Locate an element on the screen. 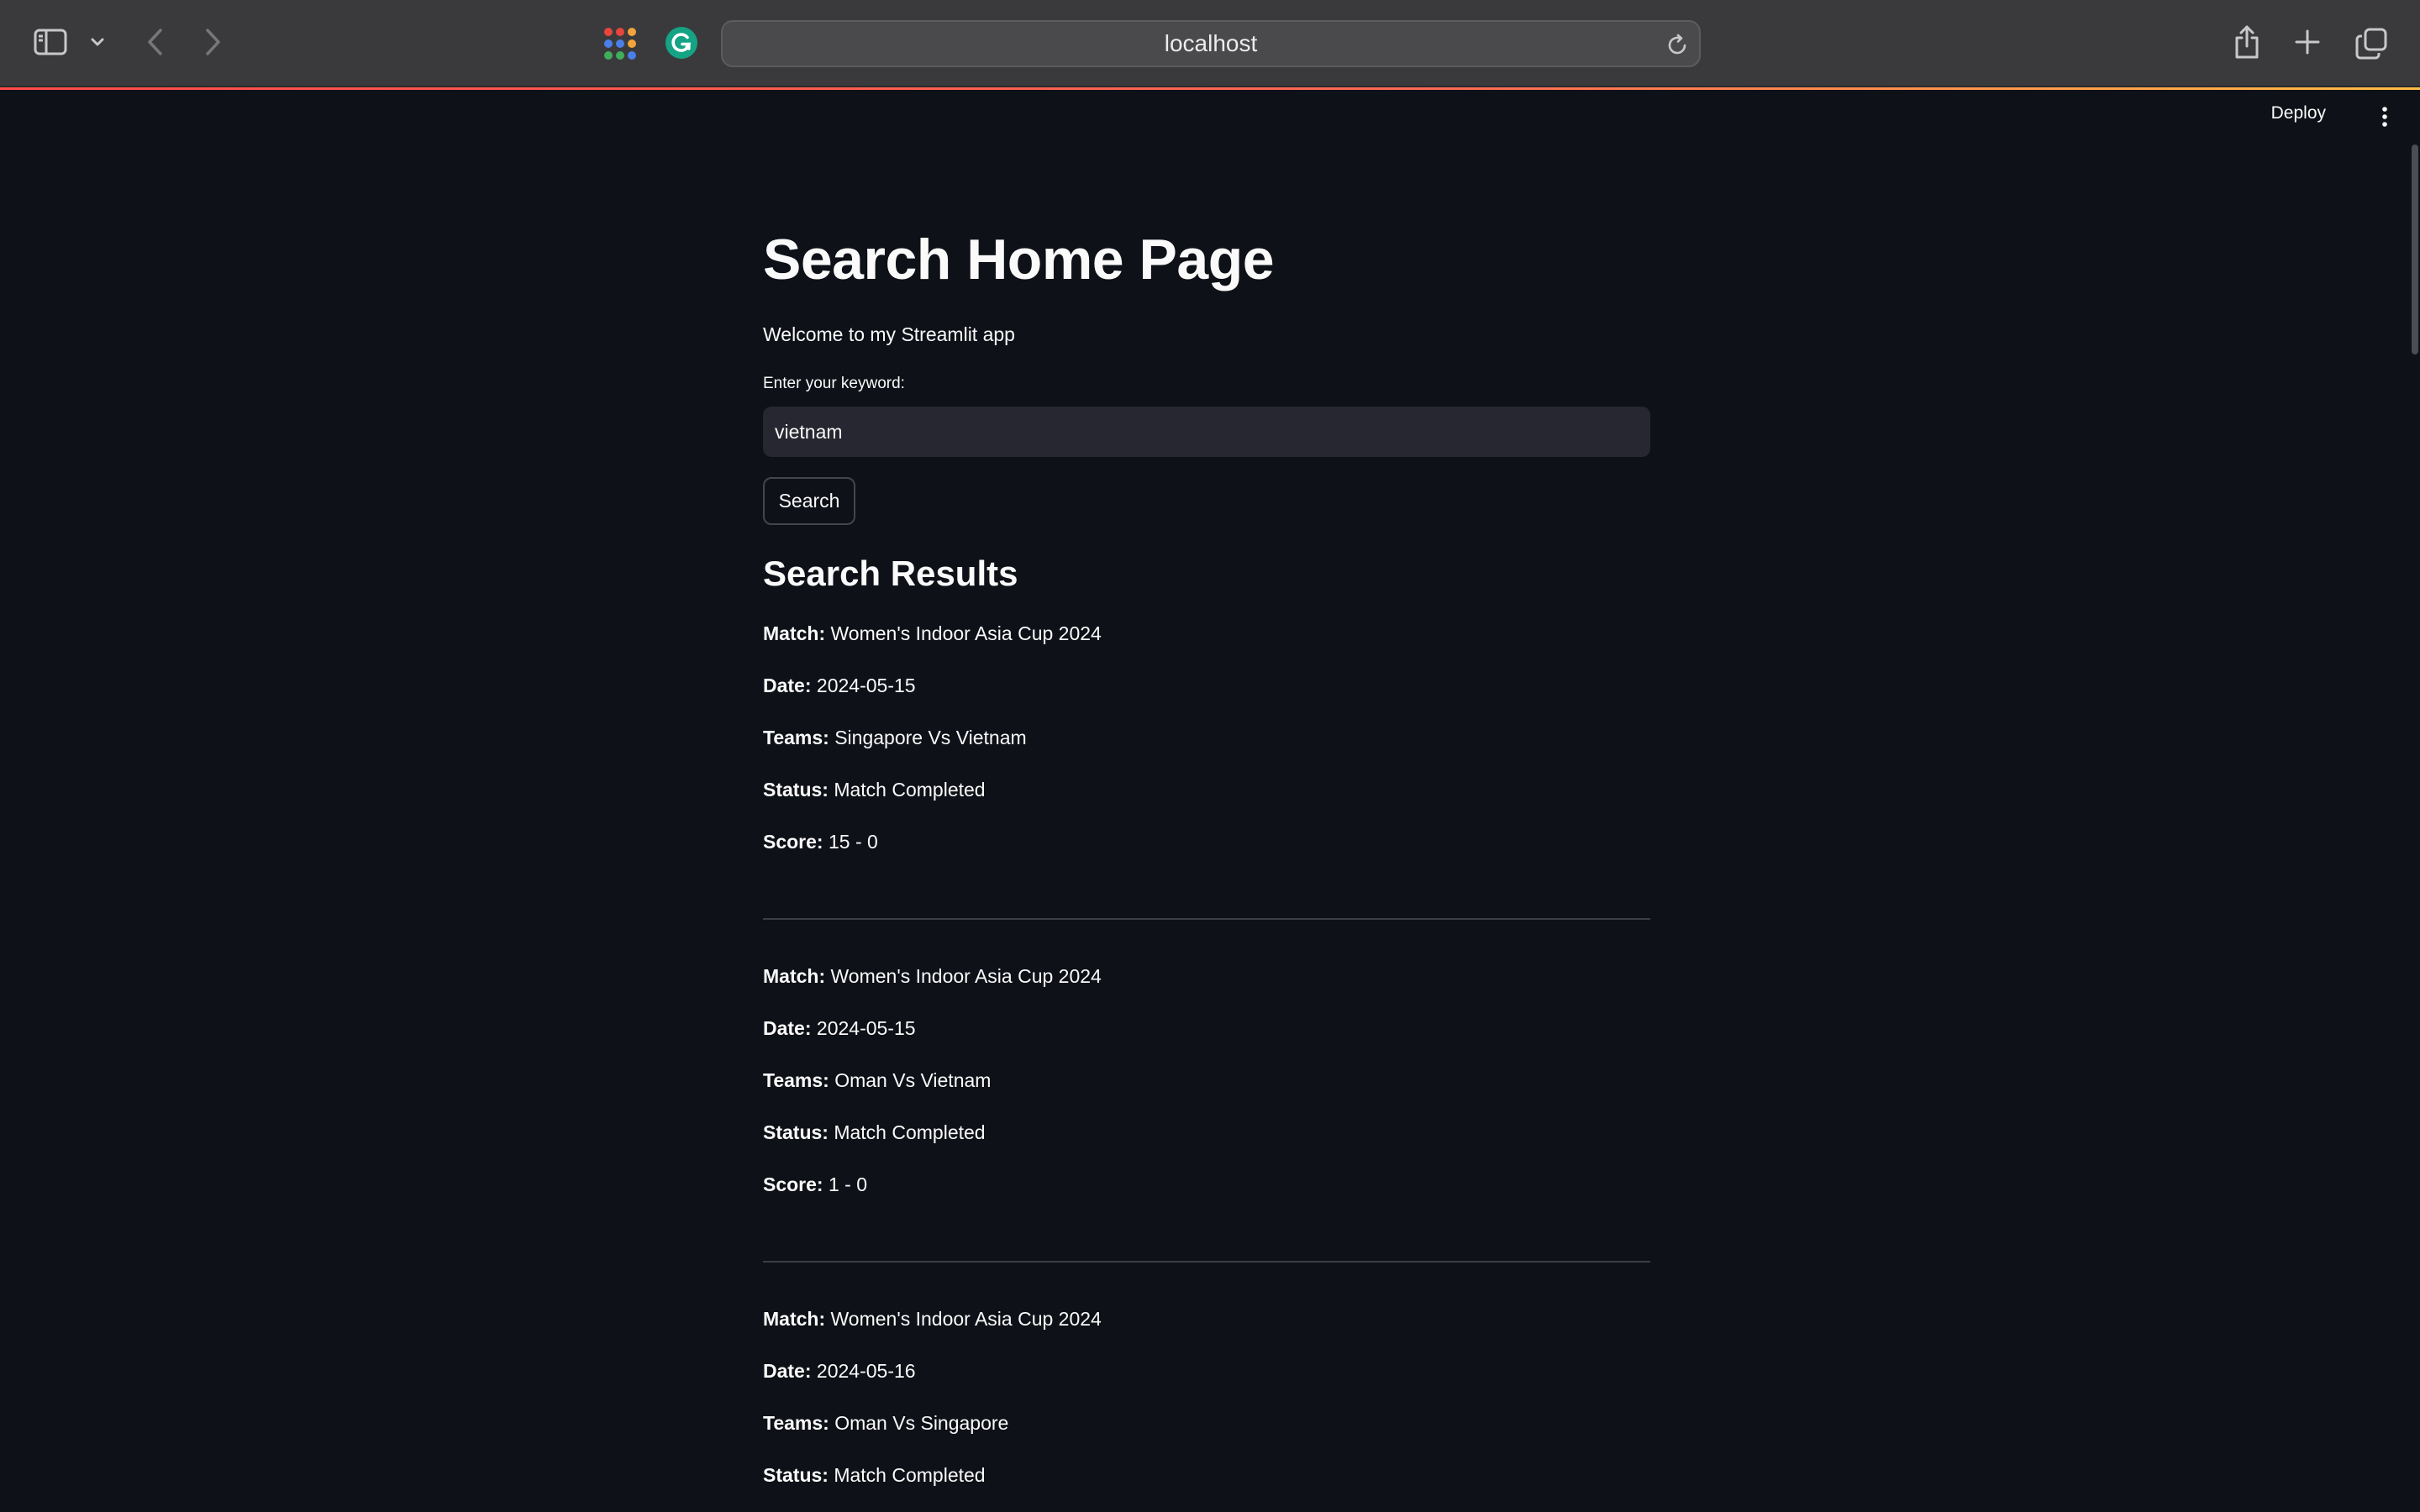  teams-value: Oman Vs Vietnam is located at coordinates (913, 1080).